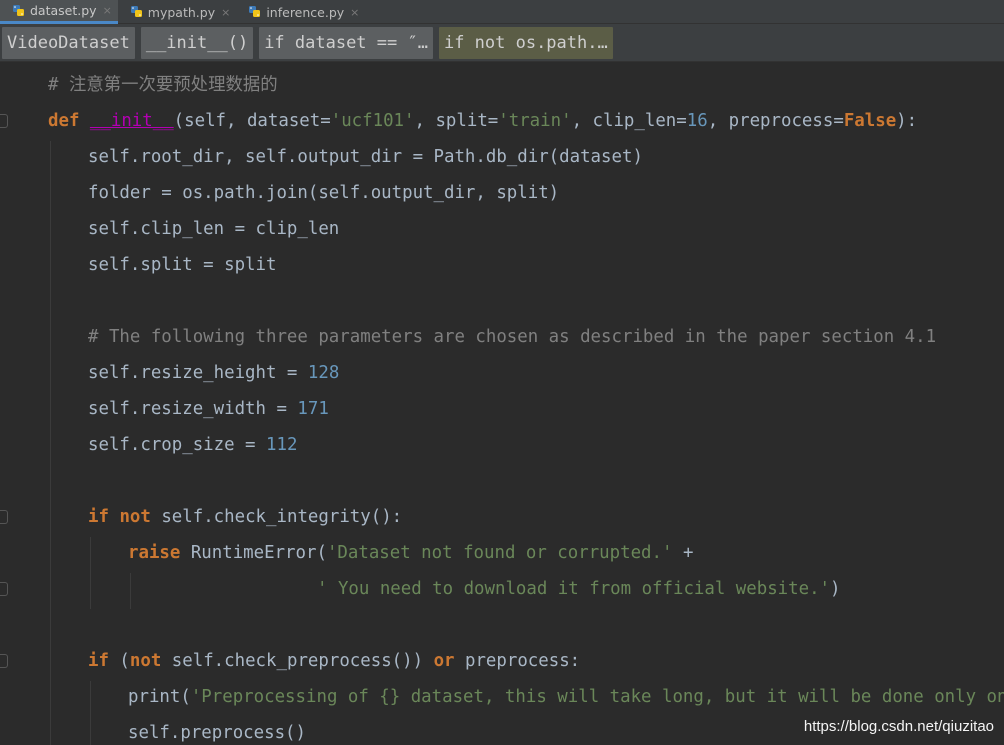 The image size is (1004, 745). I want to click on breadcrumb-class: VideoDataset, so click(68, 43).